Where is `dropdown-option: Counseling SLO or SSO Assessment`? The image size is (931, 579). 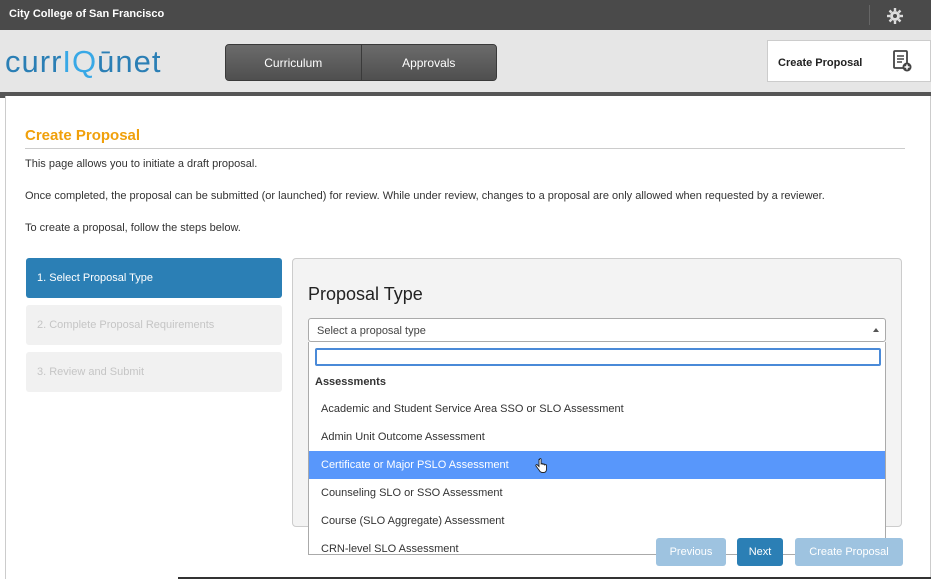
dropdown-option: Counseling SLO or SSO Assessment is located at coordinates (597, 493).